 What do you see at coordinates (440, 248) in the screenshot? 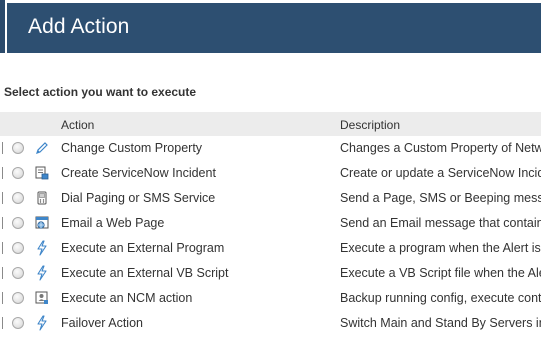
I see `action-description: Execute a program when the Alert is` at bounding box center [440, 248].